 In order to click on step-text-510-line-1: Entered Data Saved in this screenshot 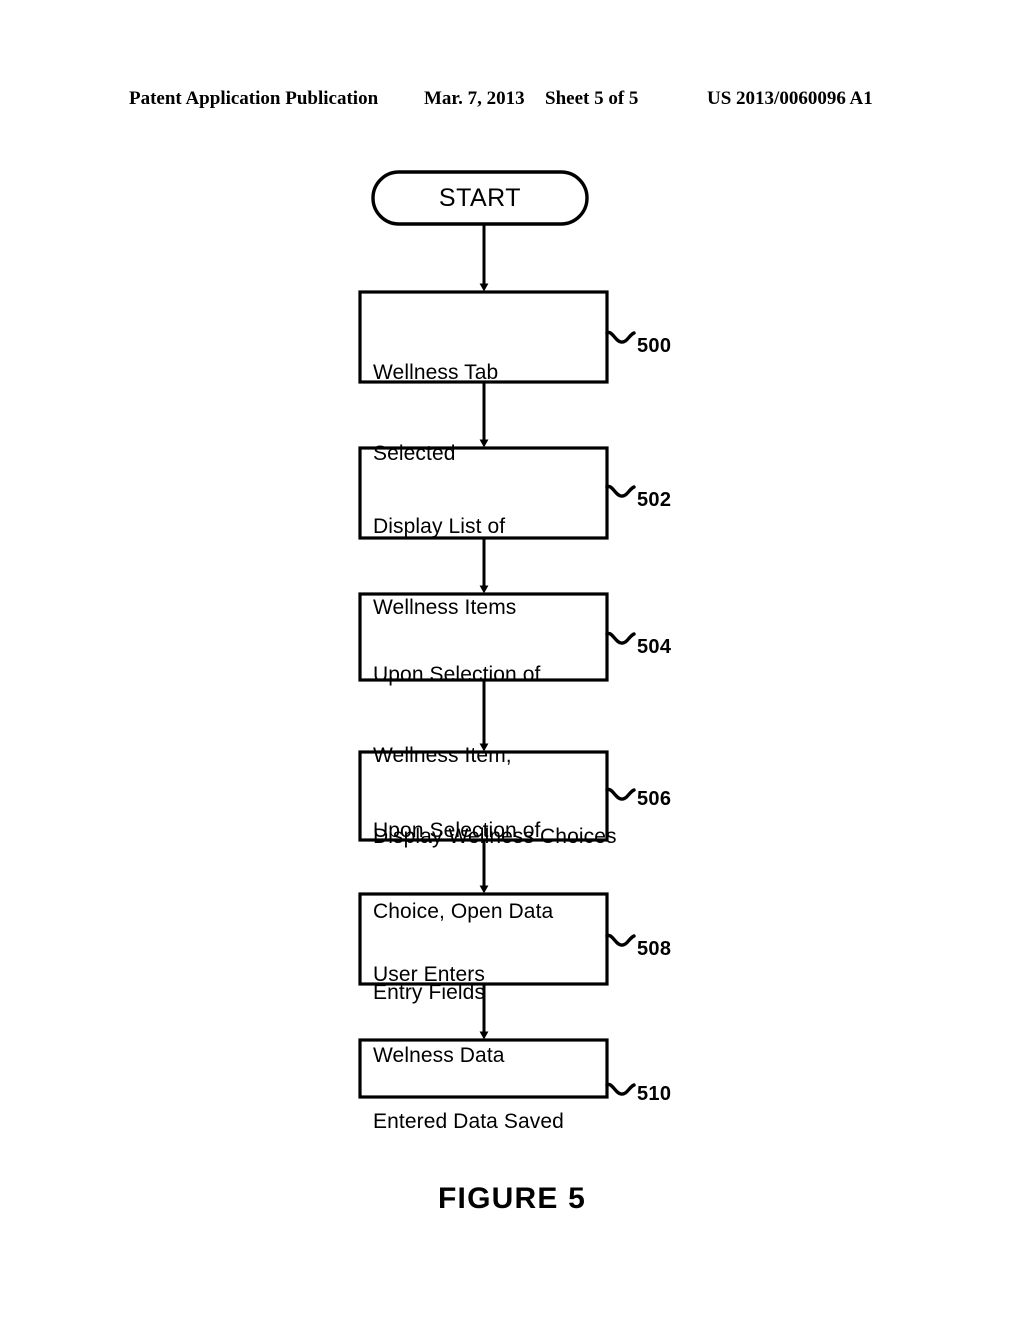, I will do `click(468, 1121)`.